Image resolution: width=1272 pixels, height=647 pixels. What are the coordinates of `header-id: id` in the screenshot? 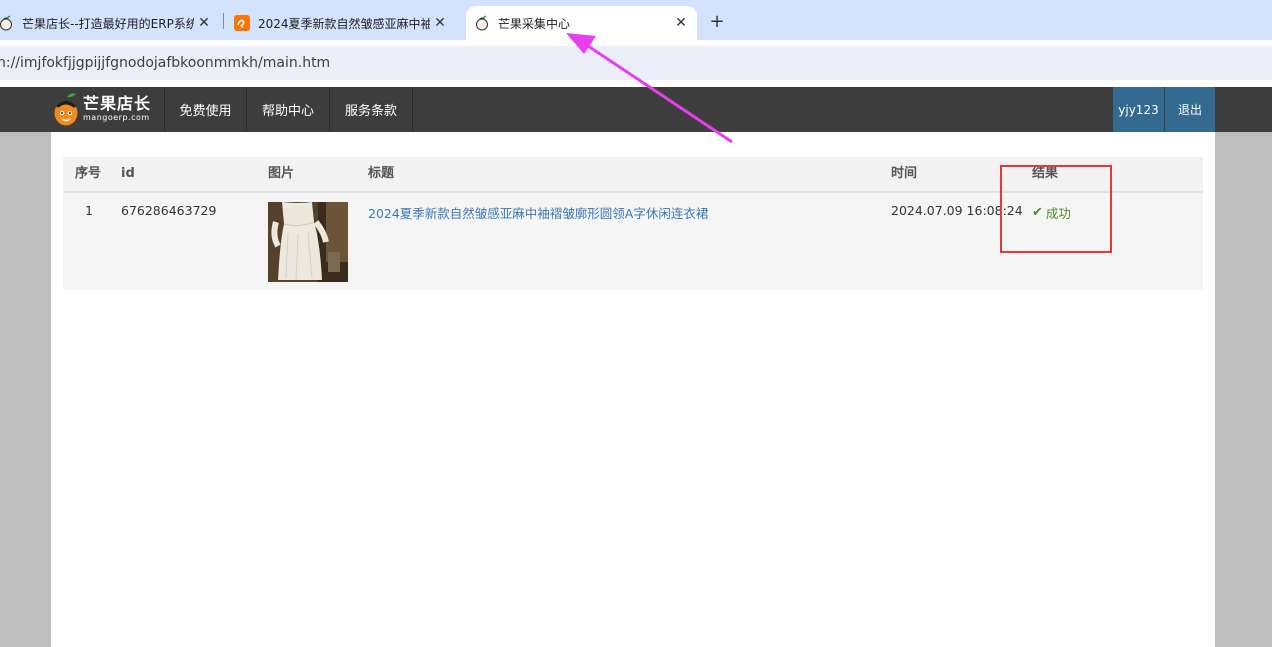 It's located at (128, 173).